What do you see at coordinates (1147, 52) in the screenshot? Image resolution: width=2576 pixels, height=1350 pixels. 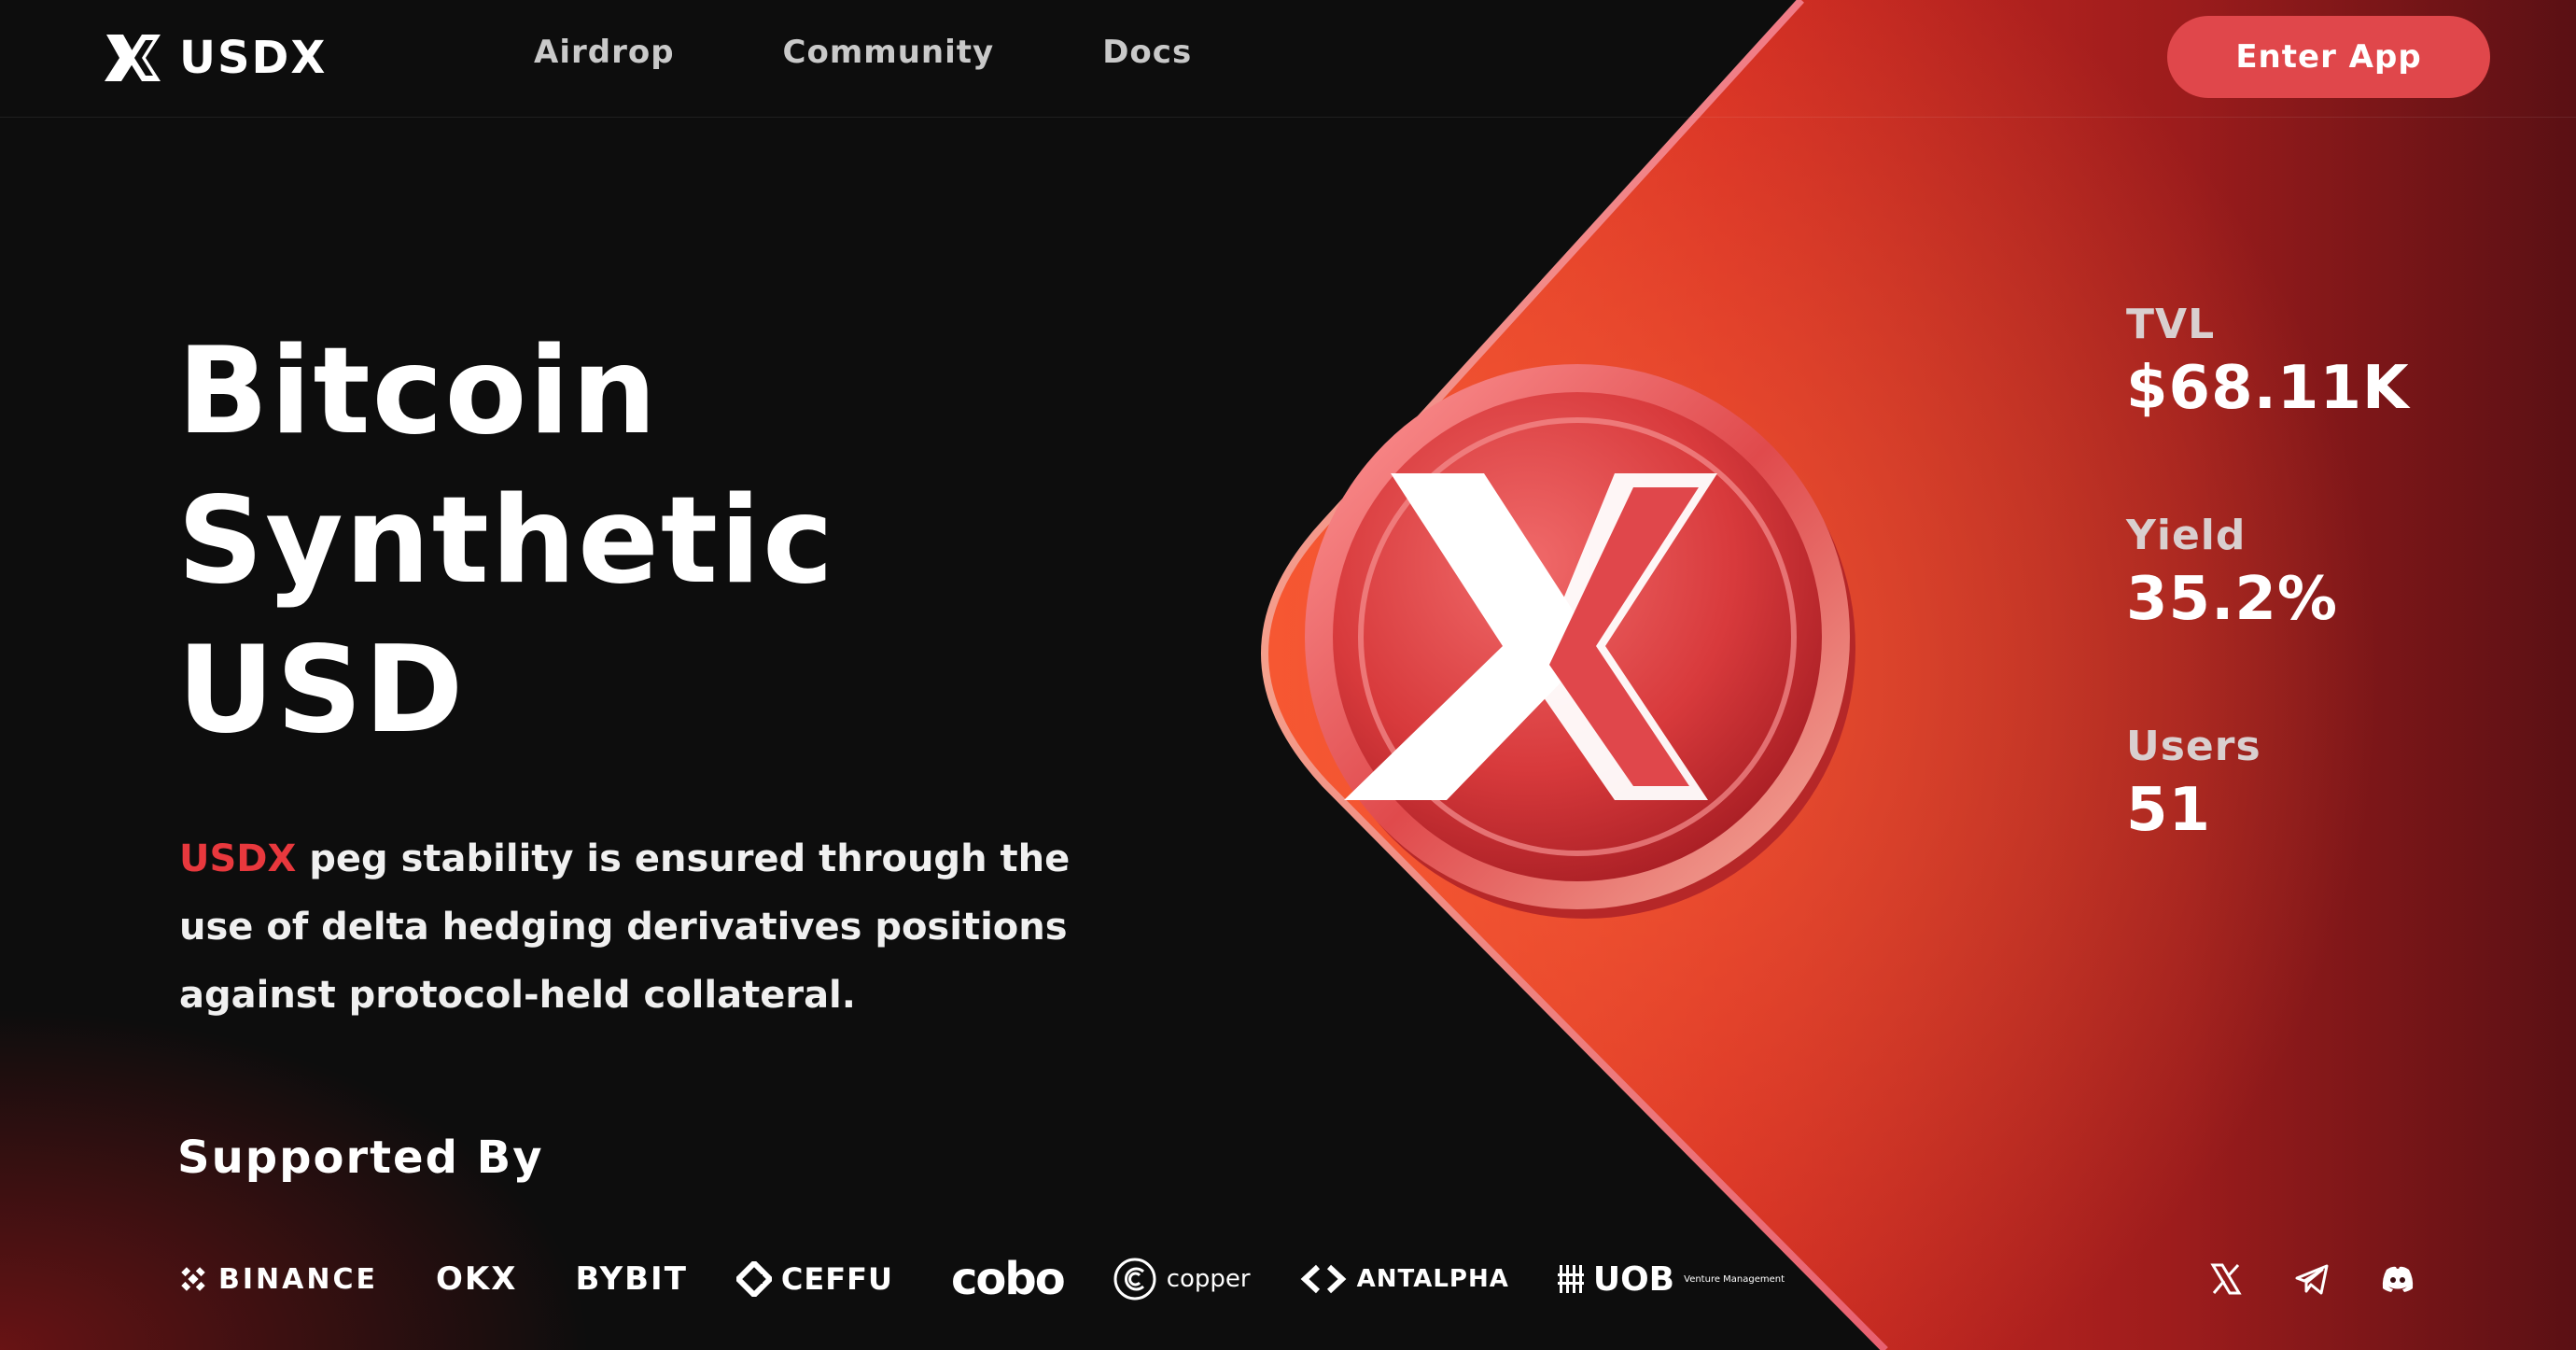 I see `nav-docs: Docs` at bounding box center [1147, 52].